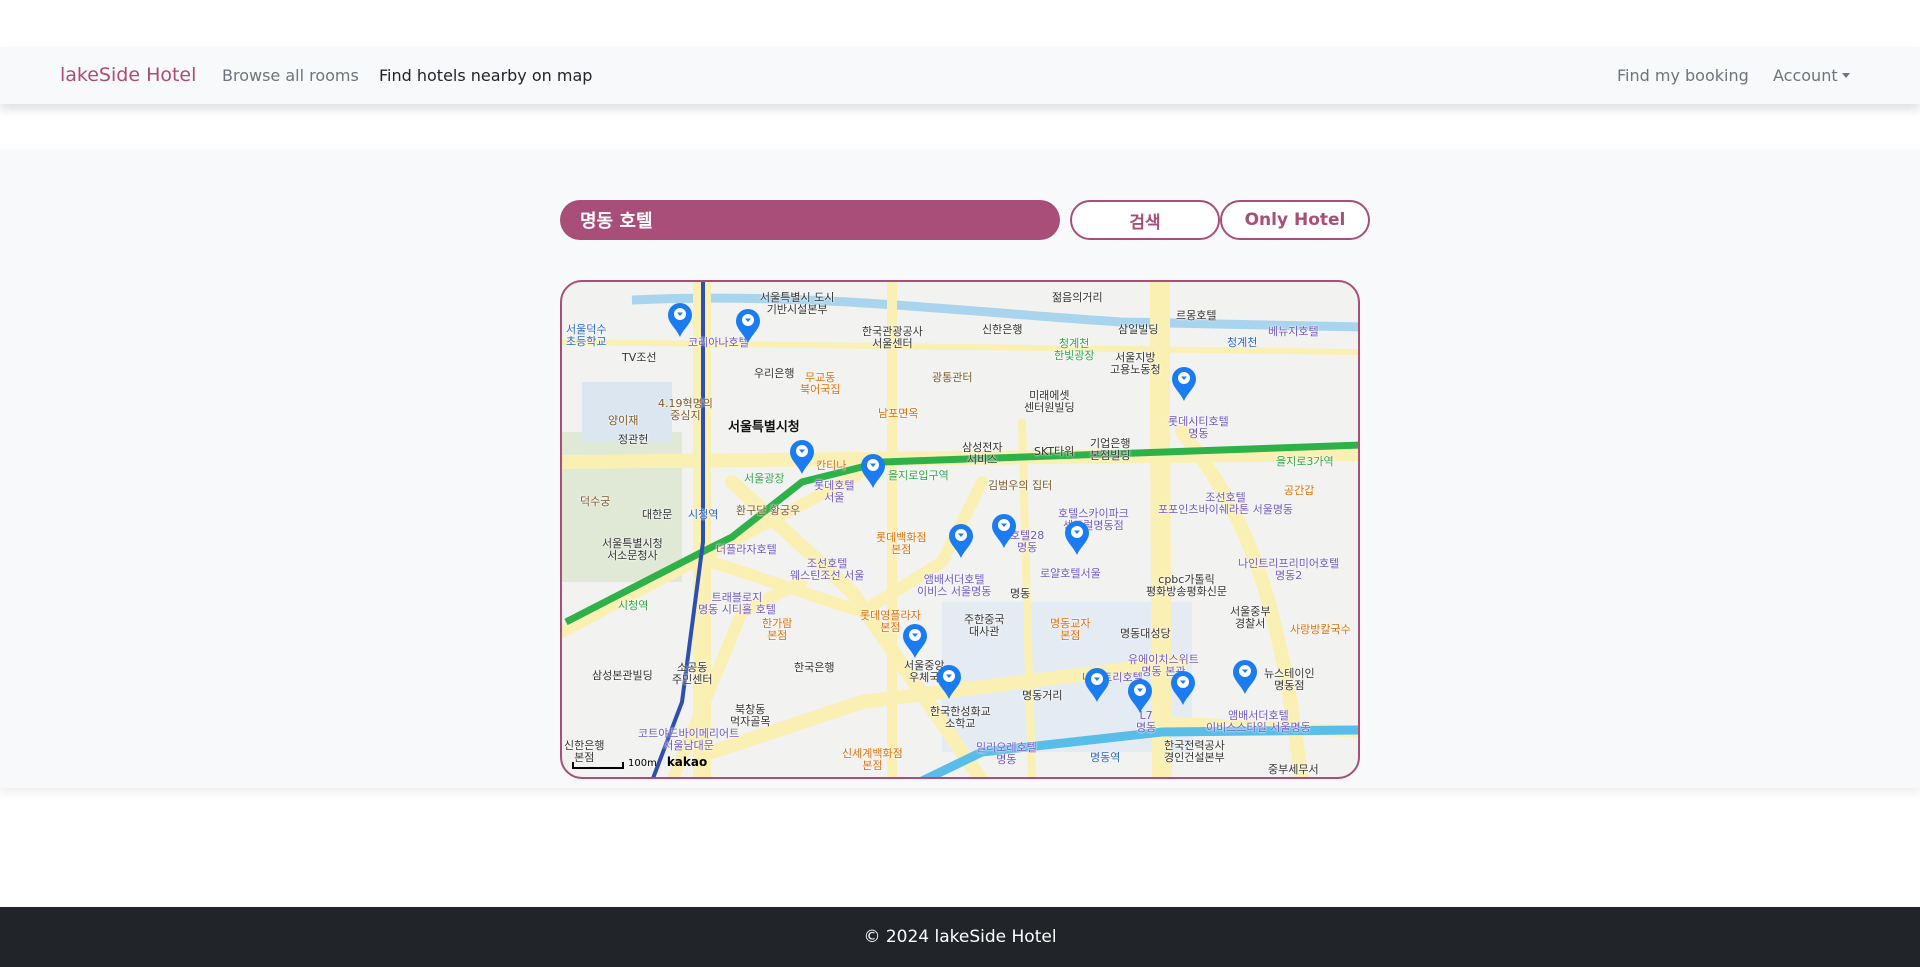  What do you see at coordinates (485, 75) in the screenshot?
I see `nav-find-hotels-map: Find hotels nearby on map` at bounding box center [485, 75].